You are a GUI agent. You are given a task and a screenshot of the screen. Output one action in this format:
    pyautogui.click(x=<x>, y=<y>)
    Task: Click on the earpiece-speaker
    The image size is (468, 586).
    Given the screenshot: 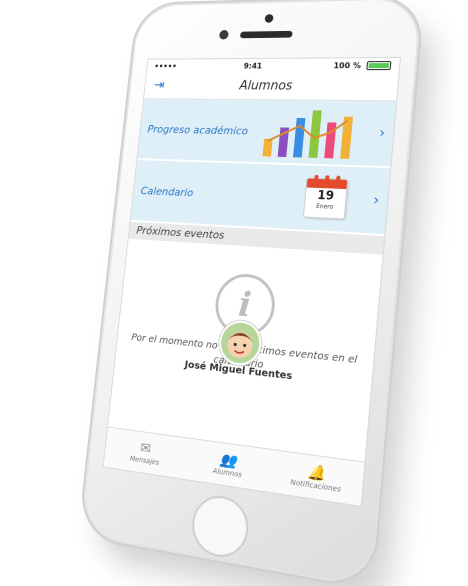 What is the action you would take?
    pyautogui.click(x=266, y=34)
    